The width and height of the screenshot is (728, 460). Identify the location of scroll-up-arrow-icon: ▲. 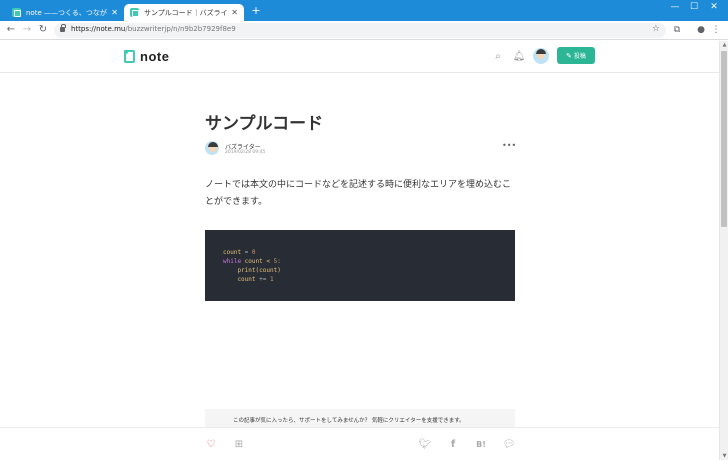
(724, 45).